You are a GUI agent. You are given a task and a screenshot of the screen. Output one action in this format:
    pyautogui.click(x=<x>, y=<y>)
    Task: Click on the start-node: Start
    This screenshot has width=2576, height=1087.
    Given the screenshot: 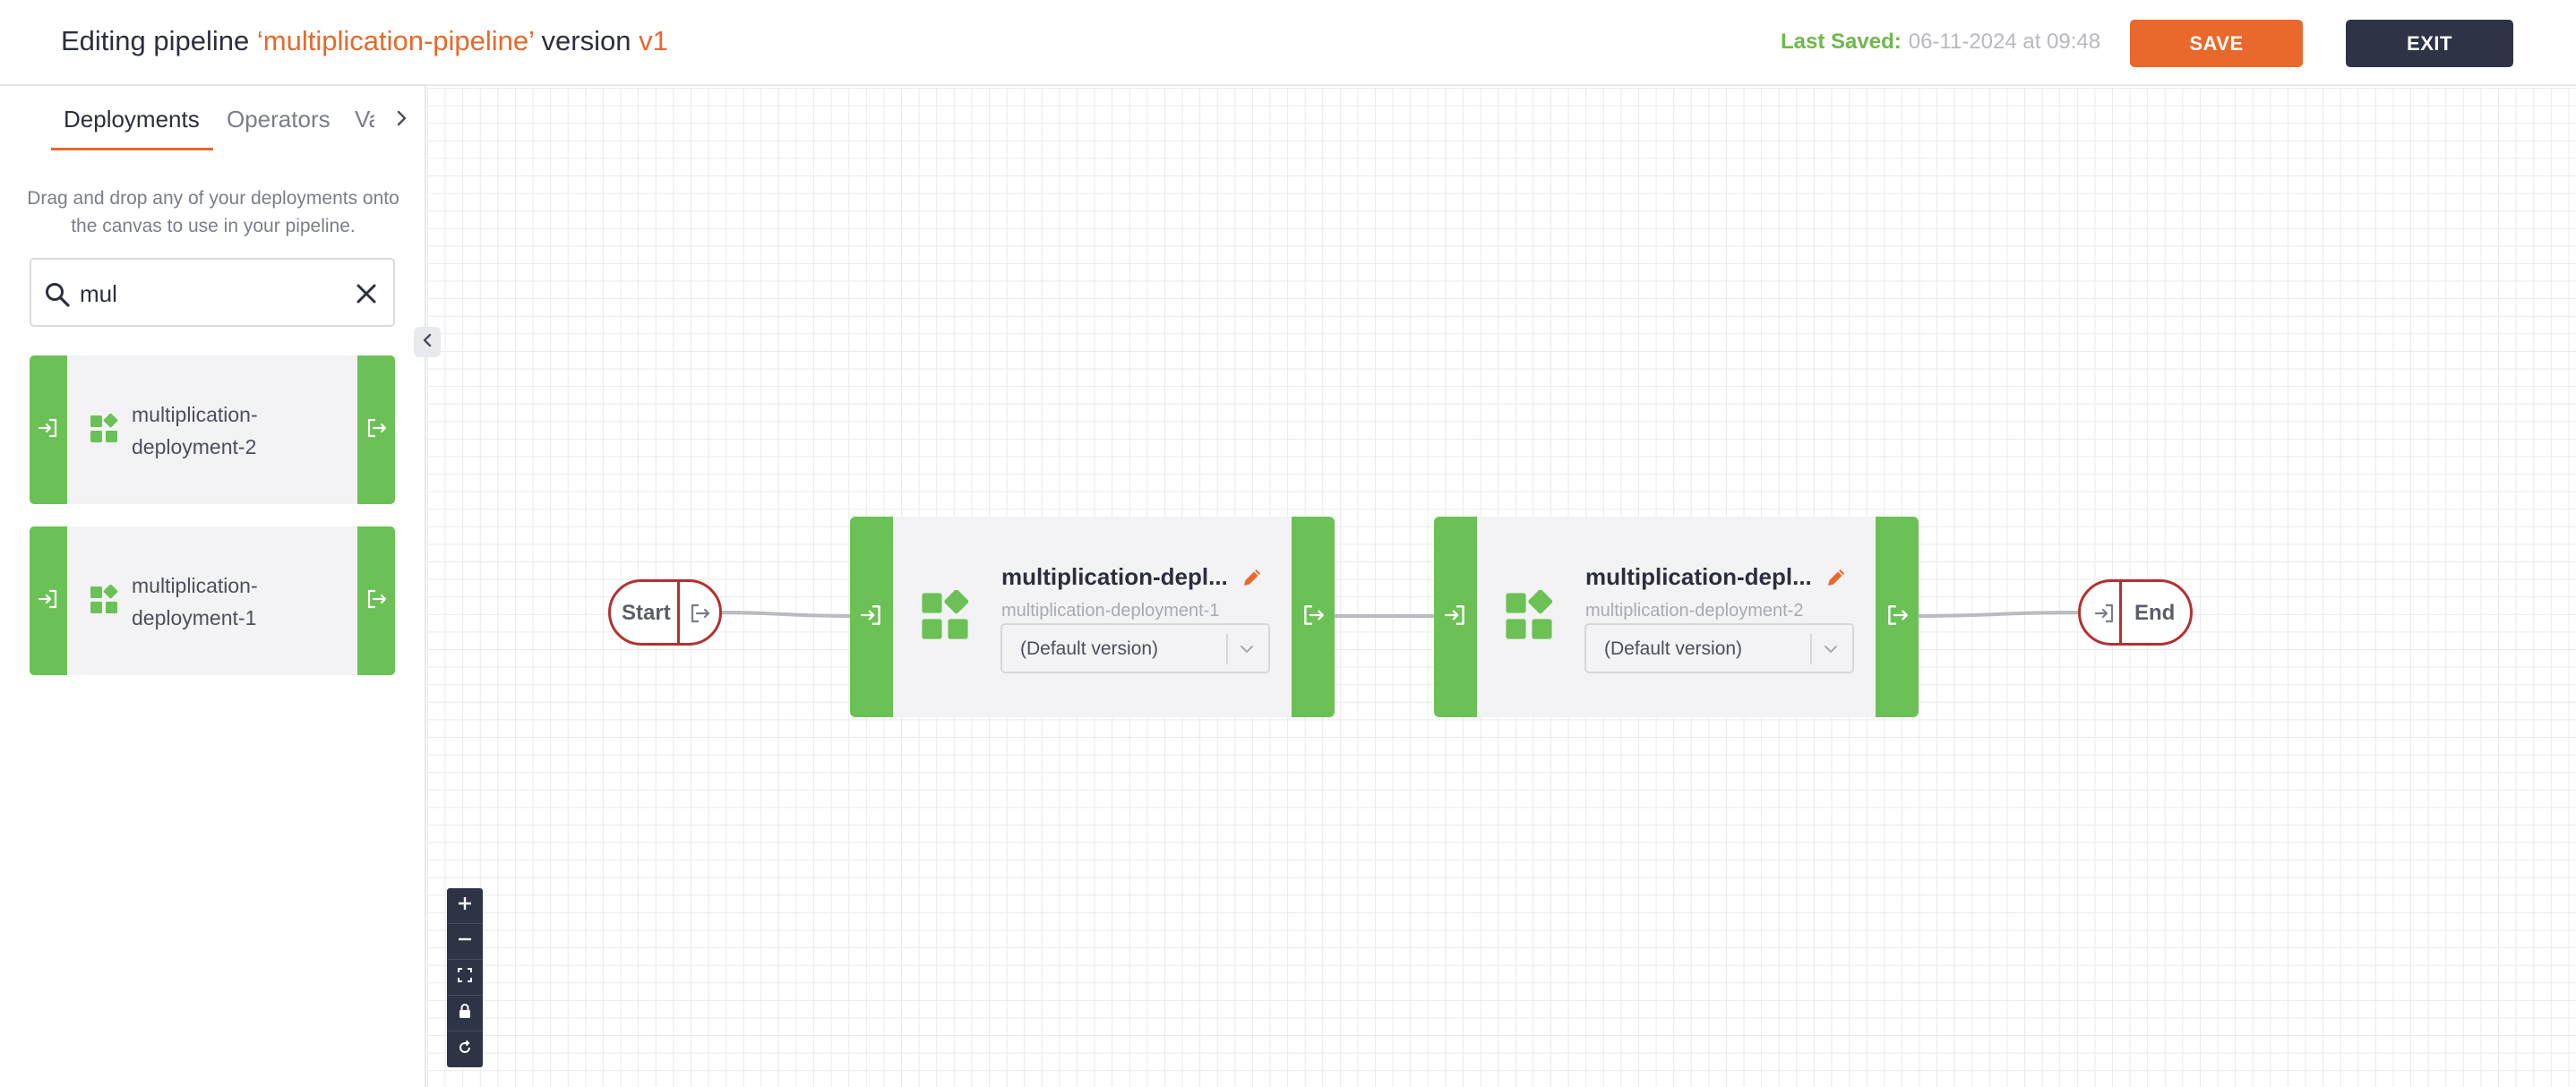 What is the action you would take?
    pyautogui.click(x=665, y=613)
    